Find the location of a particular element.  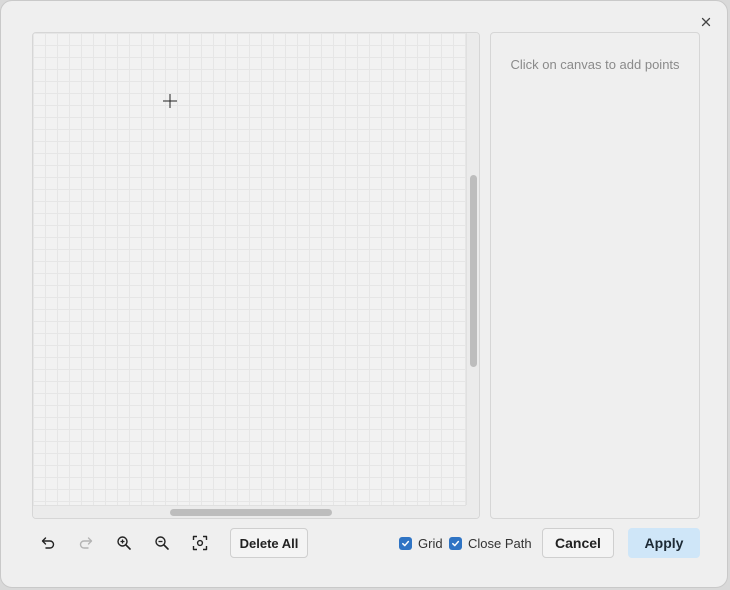

horizontal-scroll-thumb is located at coordinates (251, 512).